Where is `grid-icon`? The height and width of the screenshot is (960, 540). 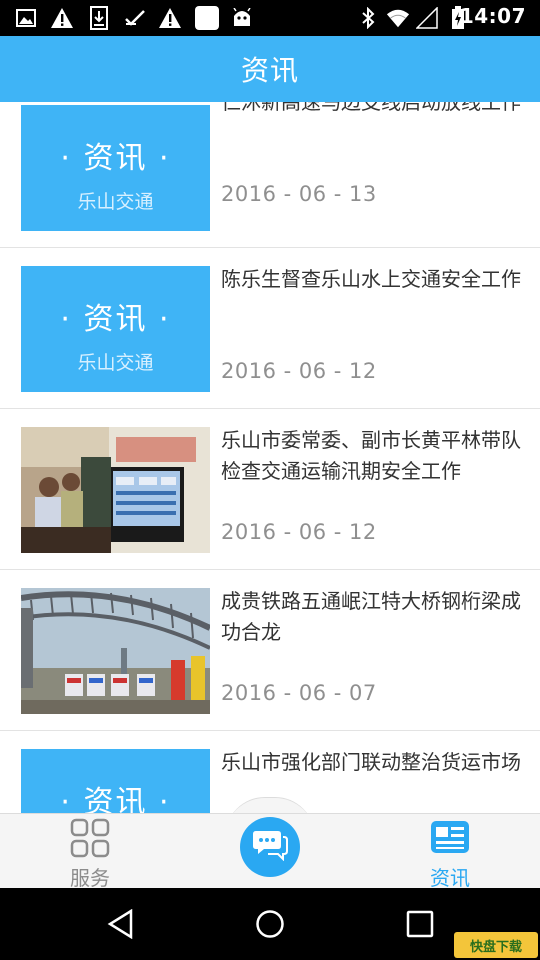 grid-icon is located at coordinates (90, 838).